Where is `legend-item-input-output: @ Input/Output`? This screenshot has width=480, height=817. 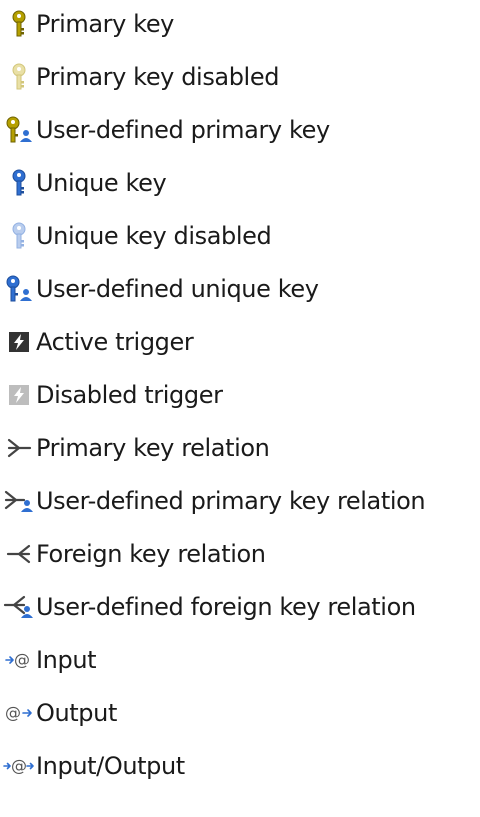
legend-item-input-output: @ Input/Output is located at coordinates (92, 766).